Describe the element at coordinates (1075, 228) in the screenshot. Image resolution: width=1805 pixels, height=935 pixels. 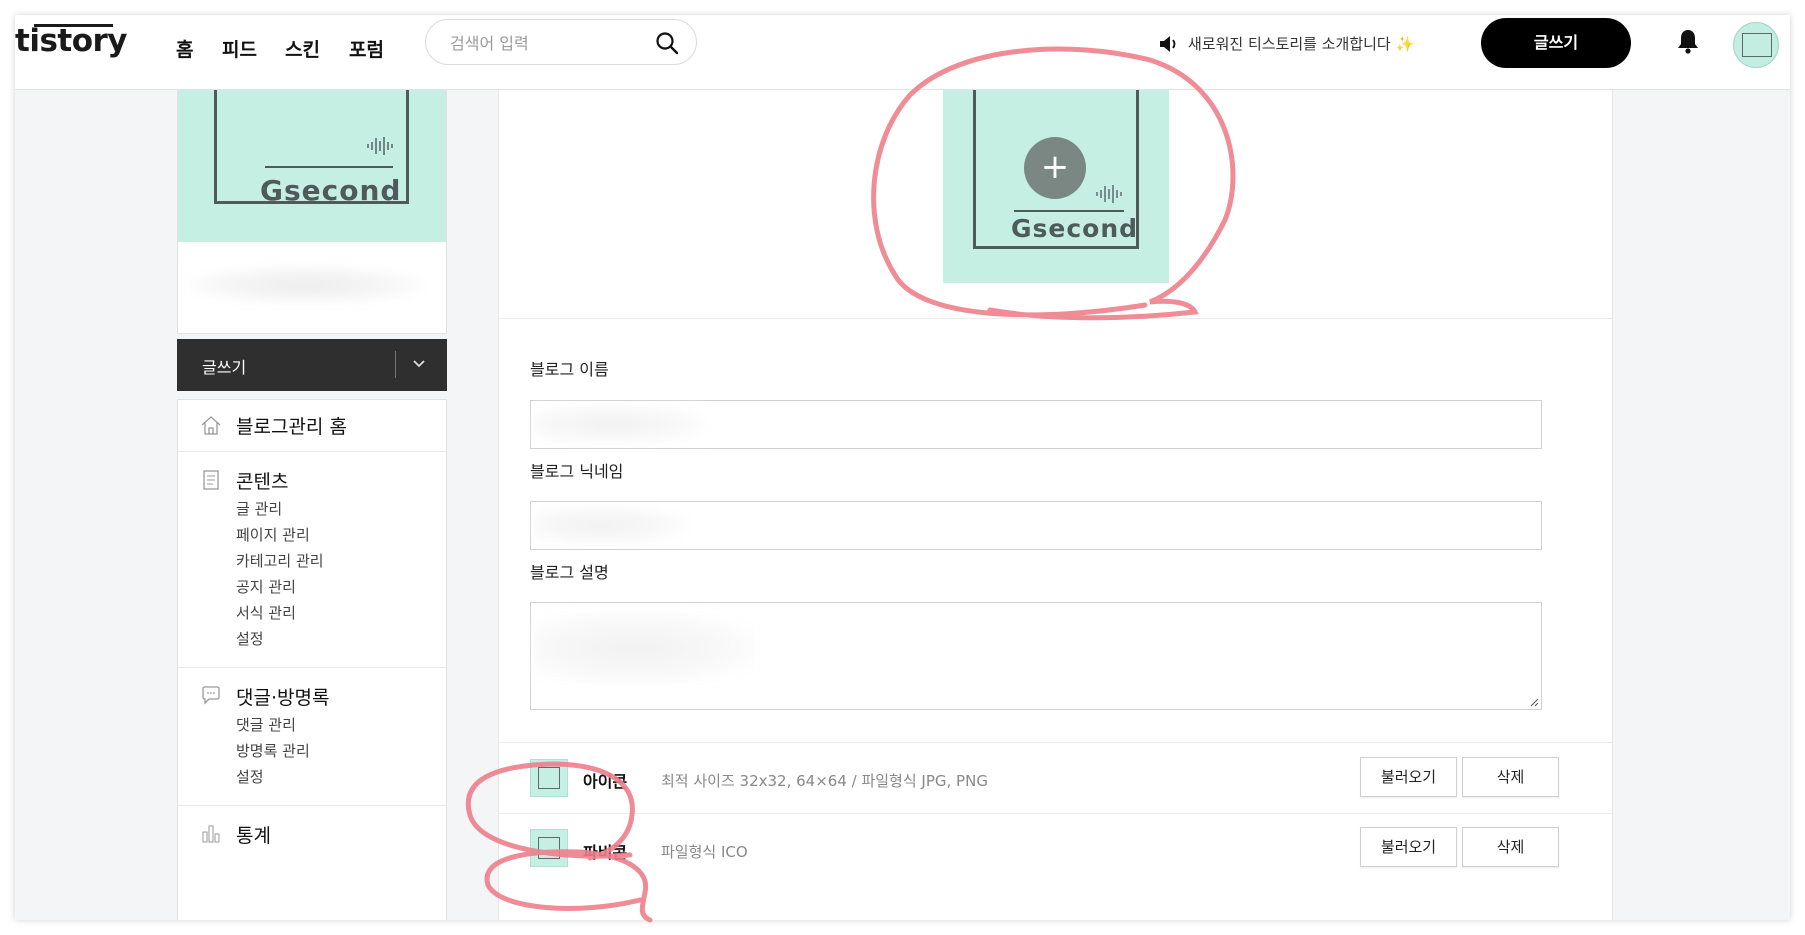
I see `blog-image-text: Gsecond` at that location.